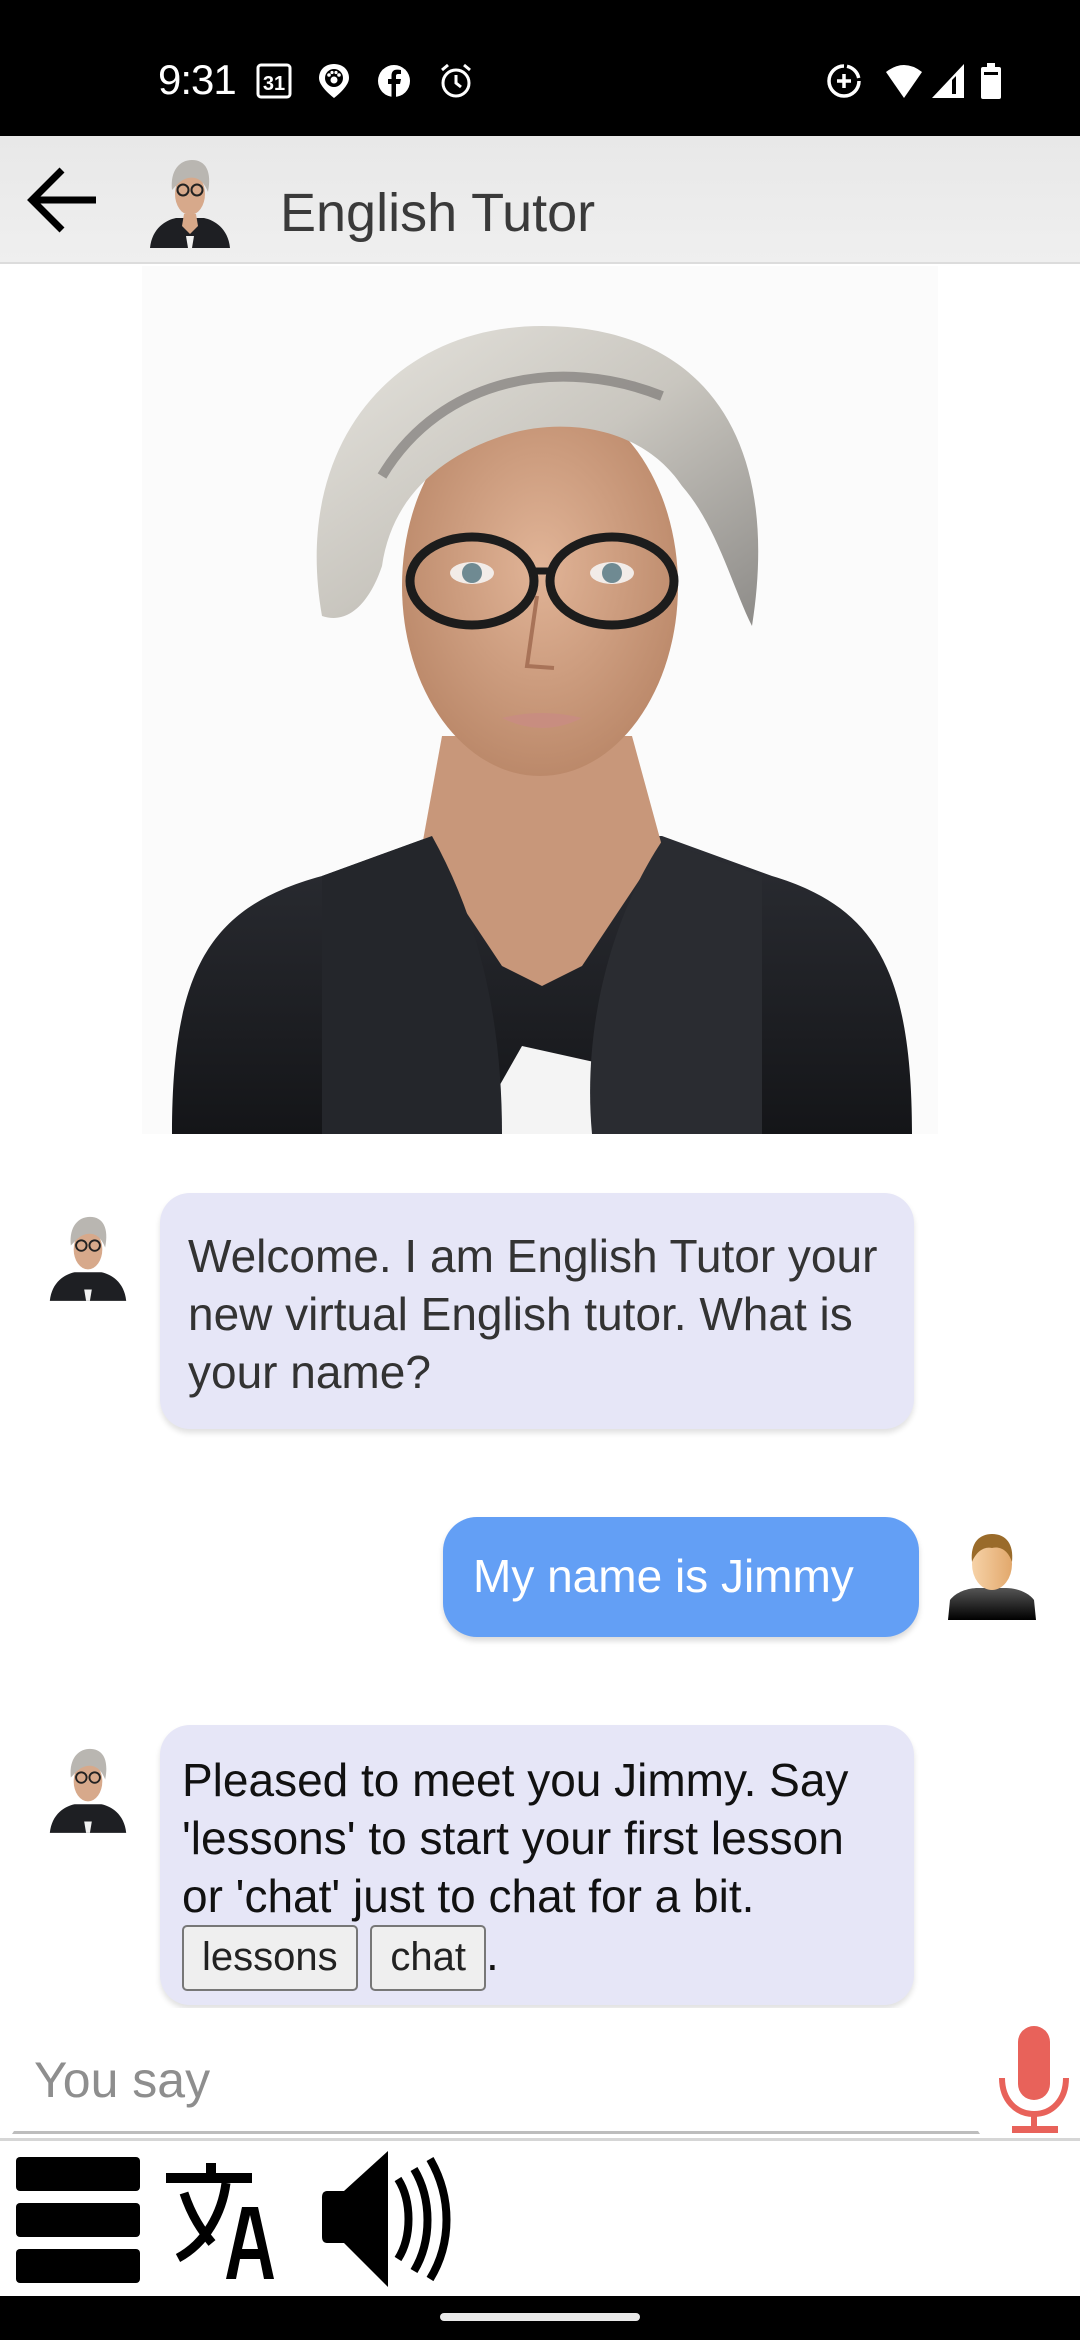  I want to click on status-bar: 9:31 31, so click(540, 68).